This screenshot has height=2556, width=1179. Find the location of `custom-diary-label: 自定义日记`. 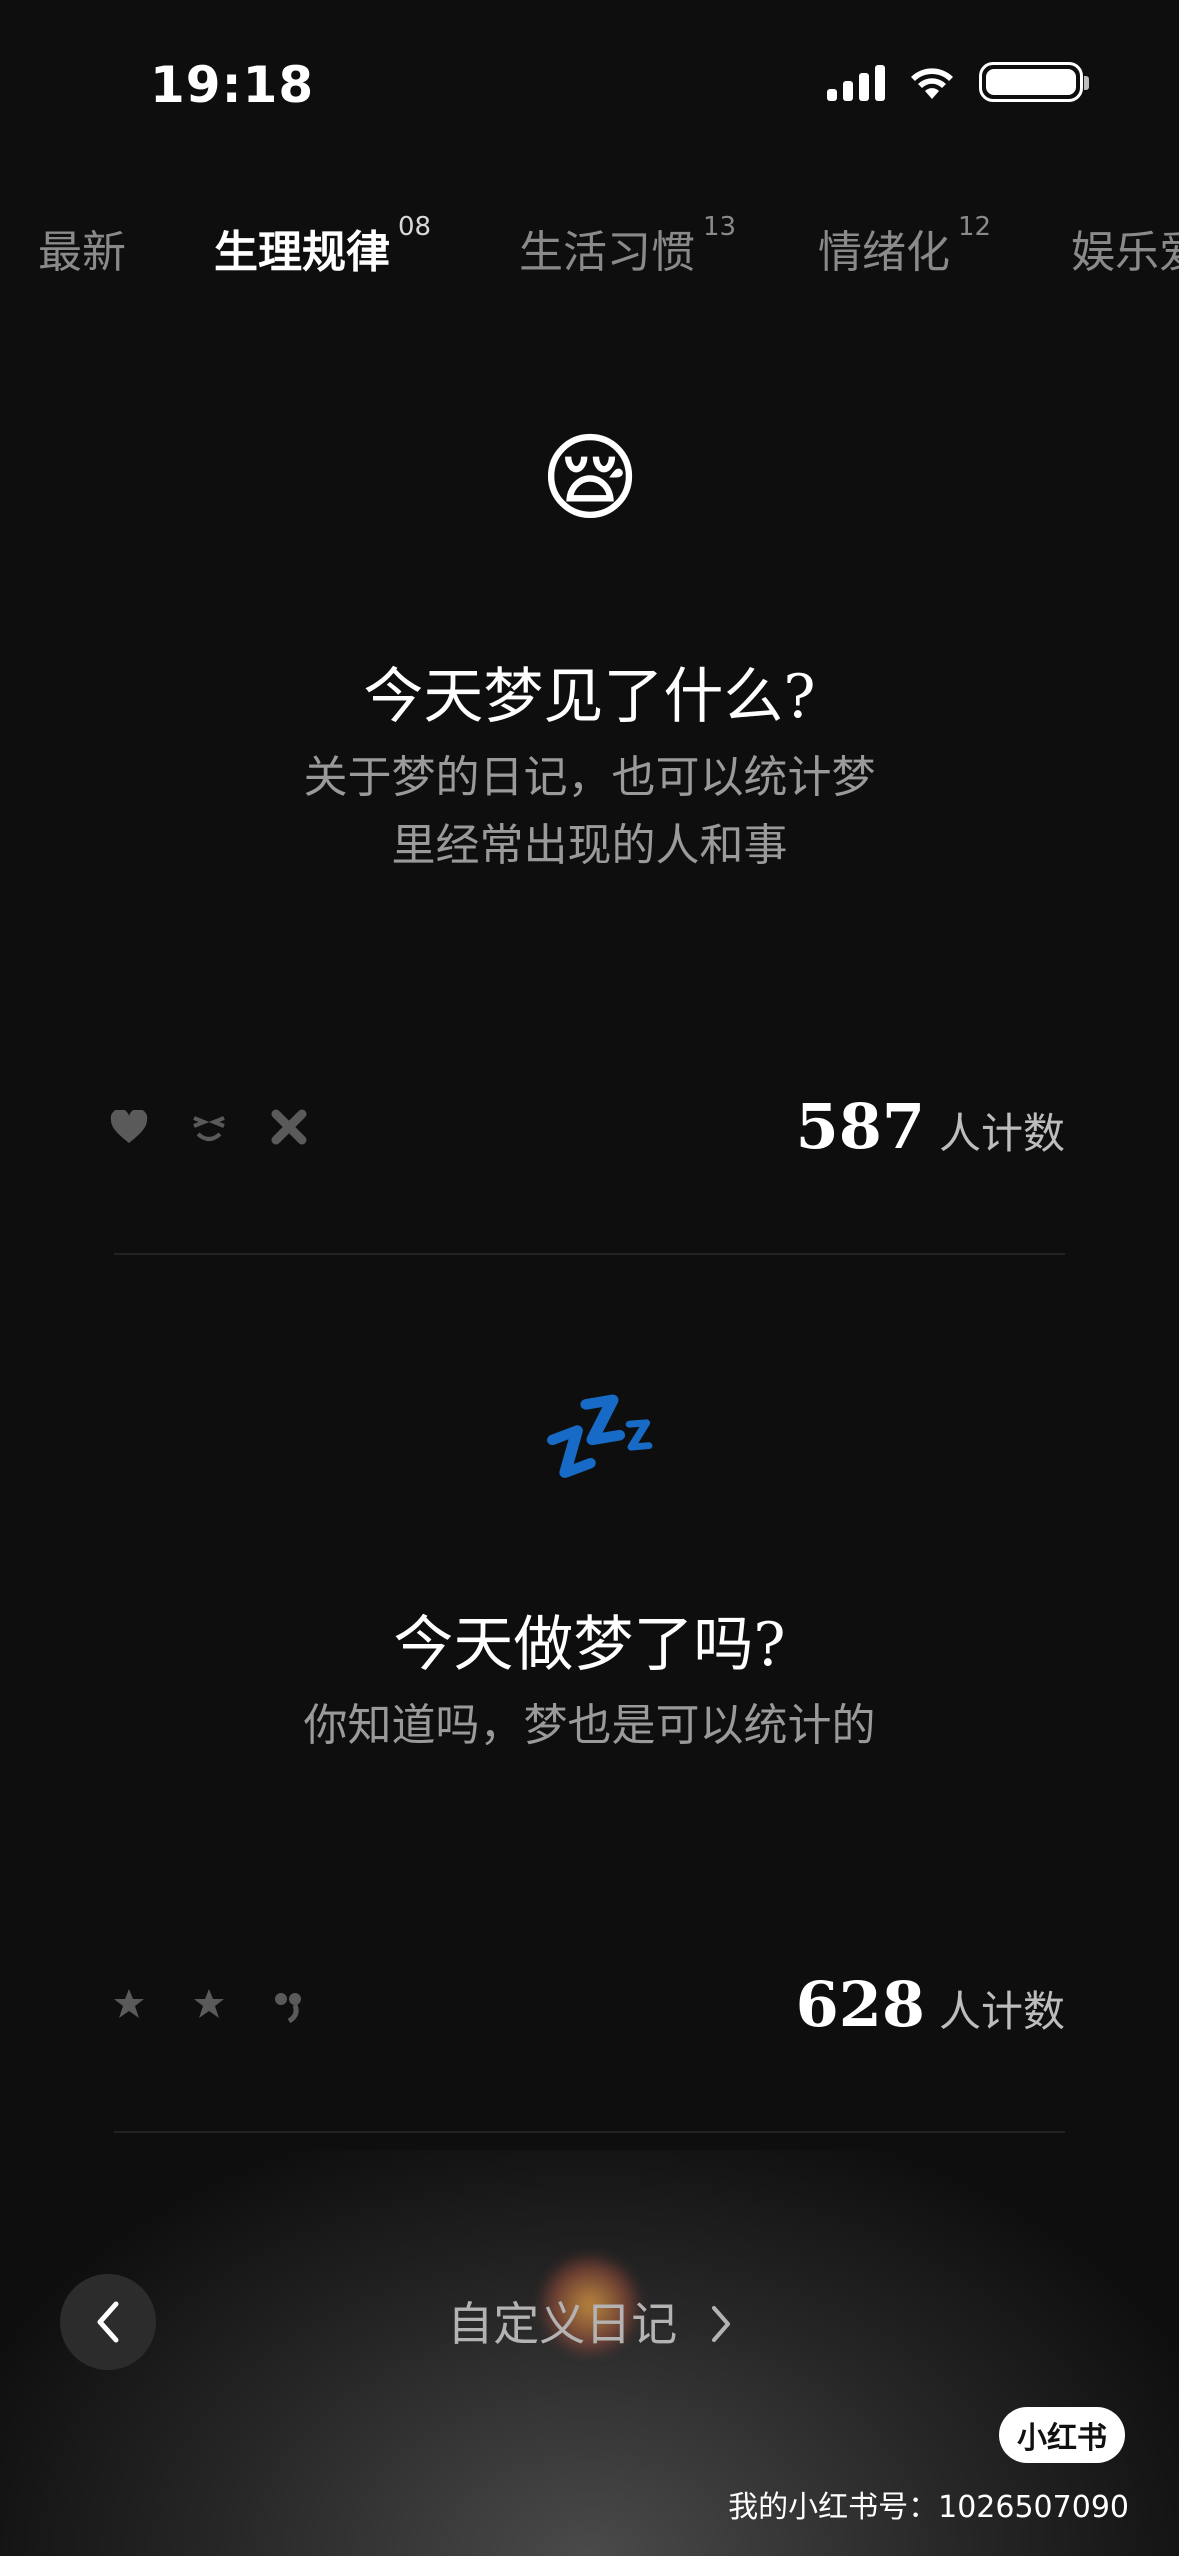

custom-diary-label: 自定义日记 is located at coordinates (562, 2324).